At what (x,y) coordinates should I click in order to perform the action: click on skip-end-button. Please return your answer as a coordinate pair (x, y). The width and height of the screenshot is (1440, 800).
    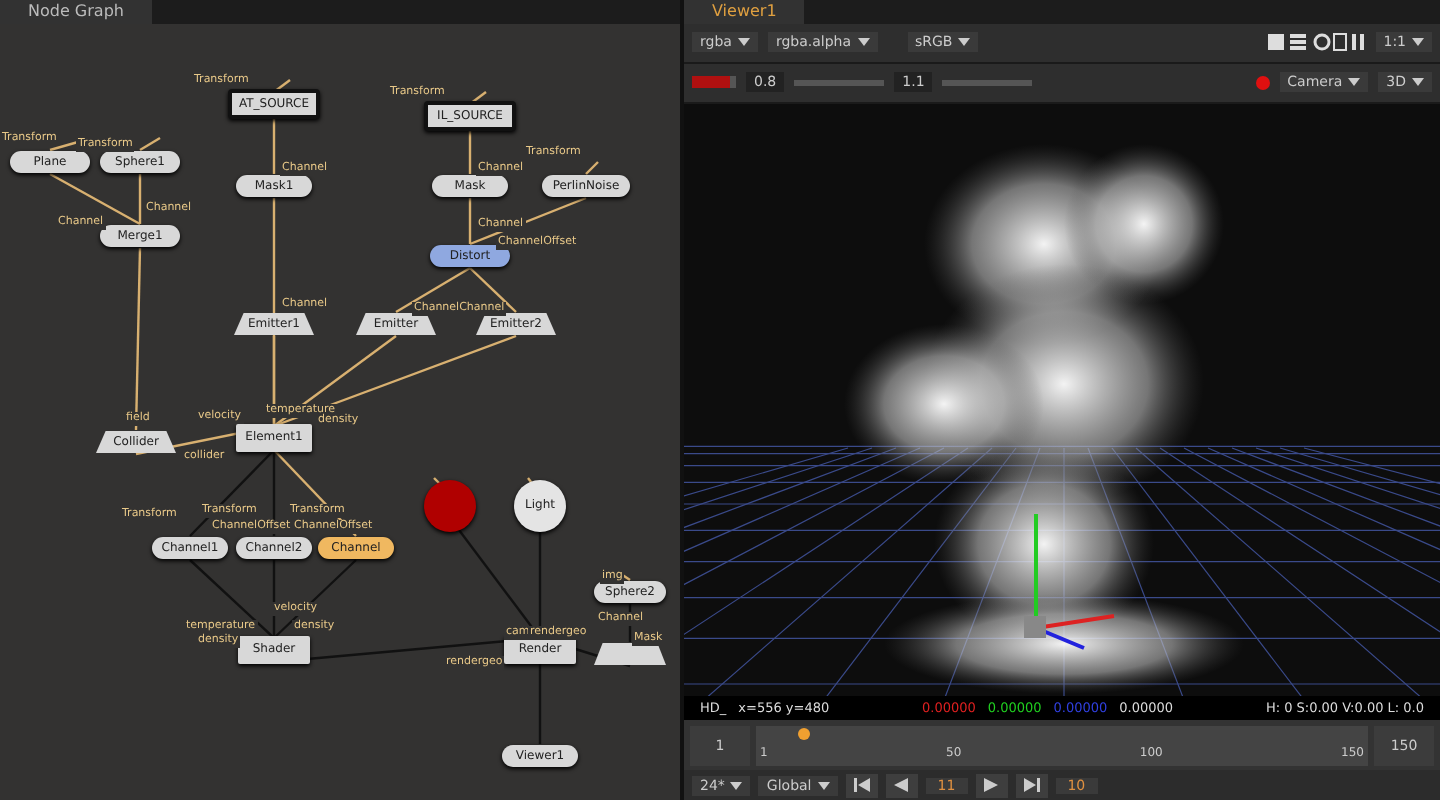
    Looking at the image, I should click on (1031, 785).